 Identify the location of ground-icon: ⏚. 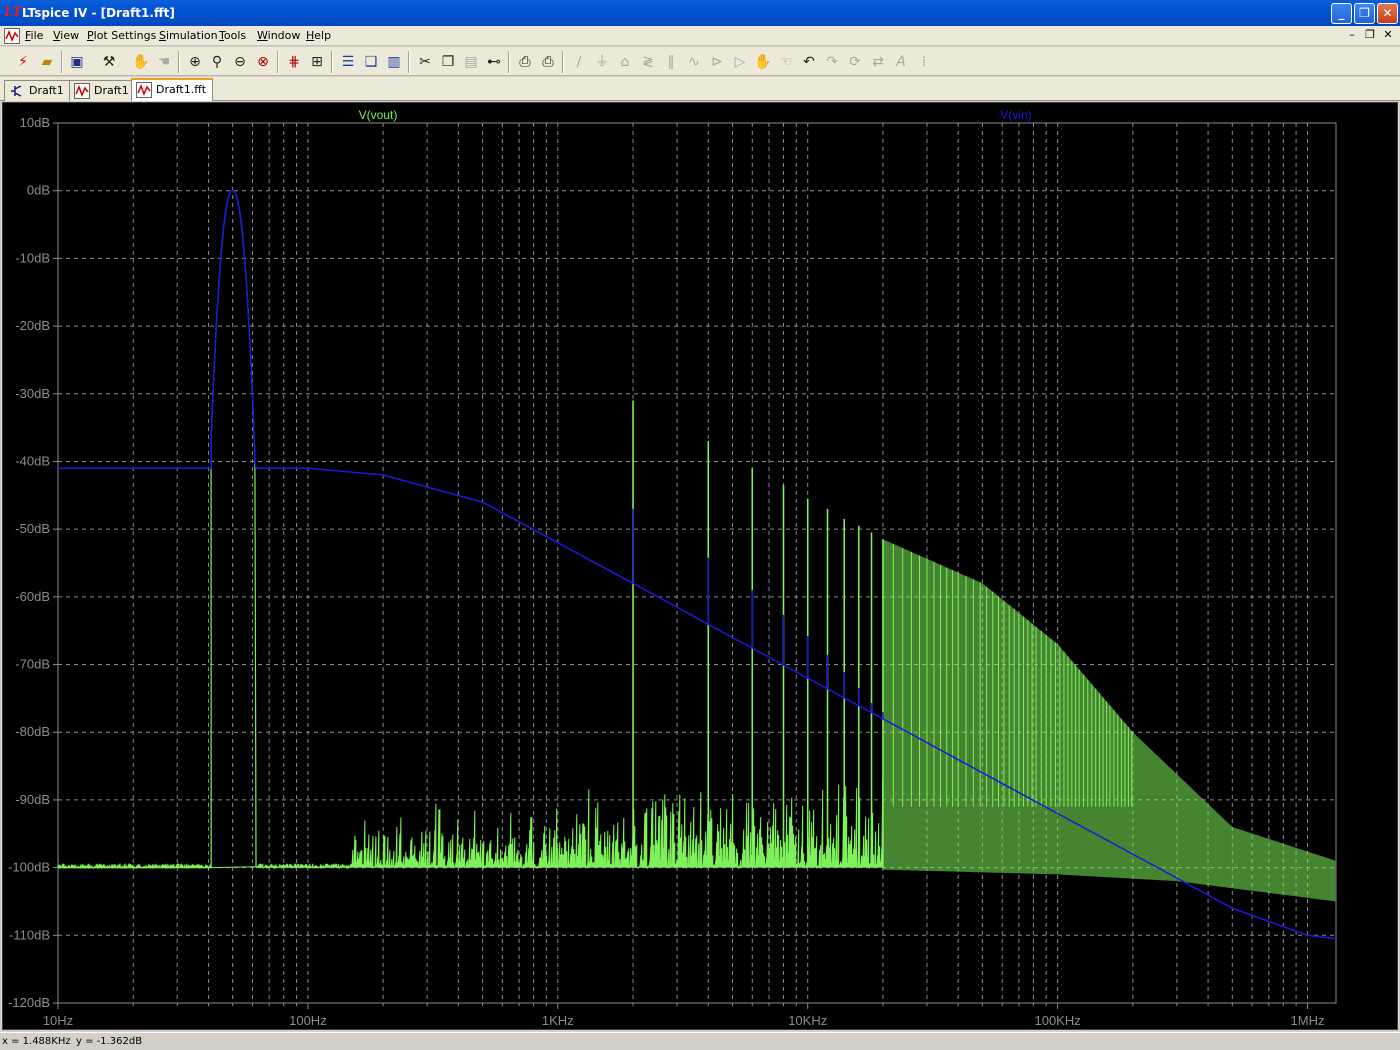
(602, 62).